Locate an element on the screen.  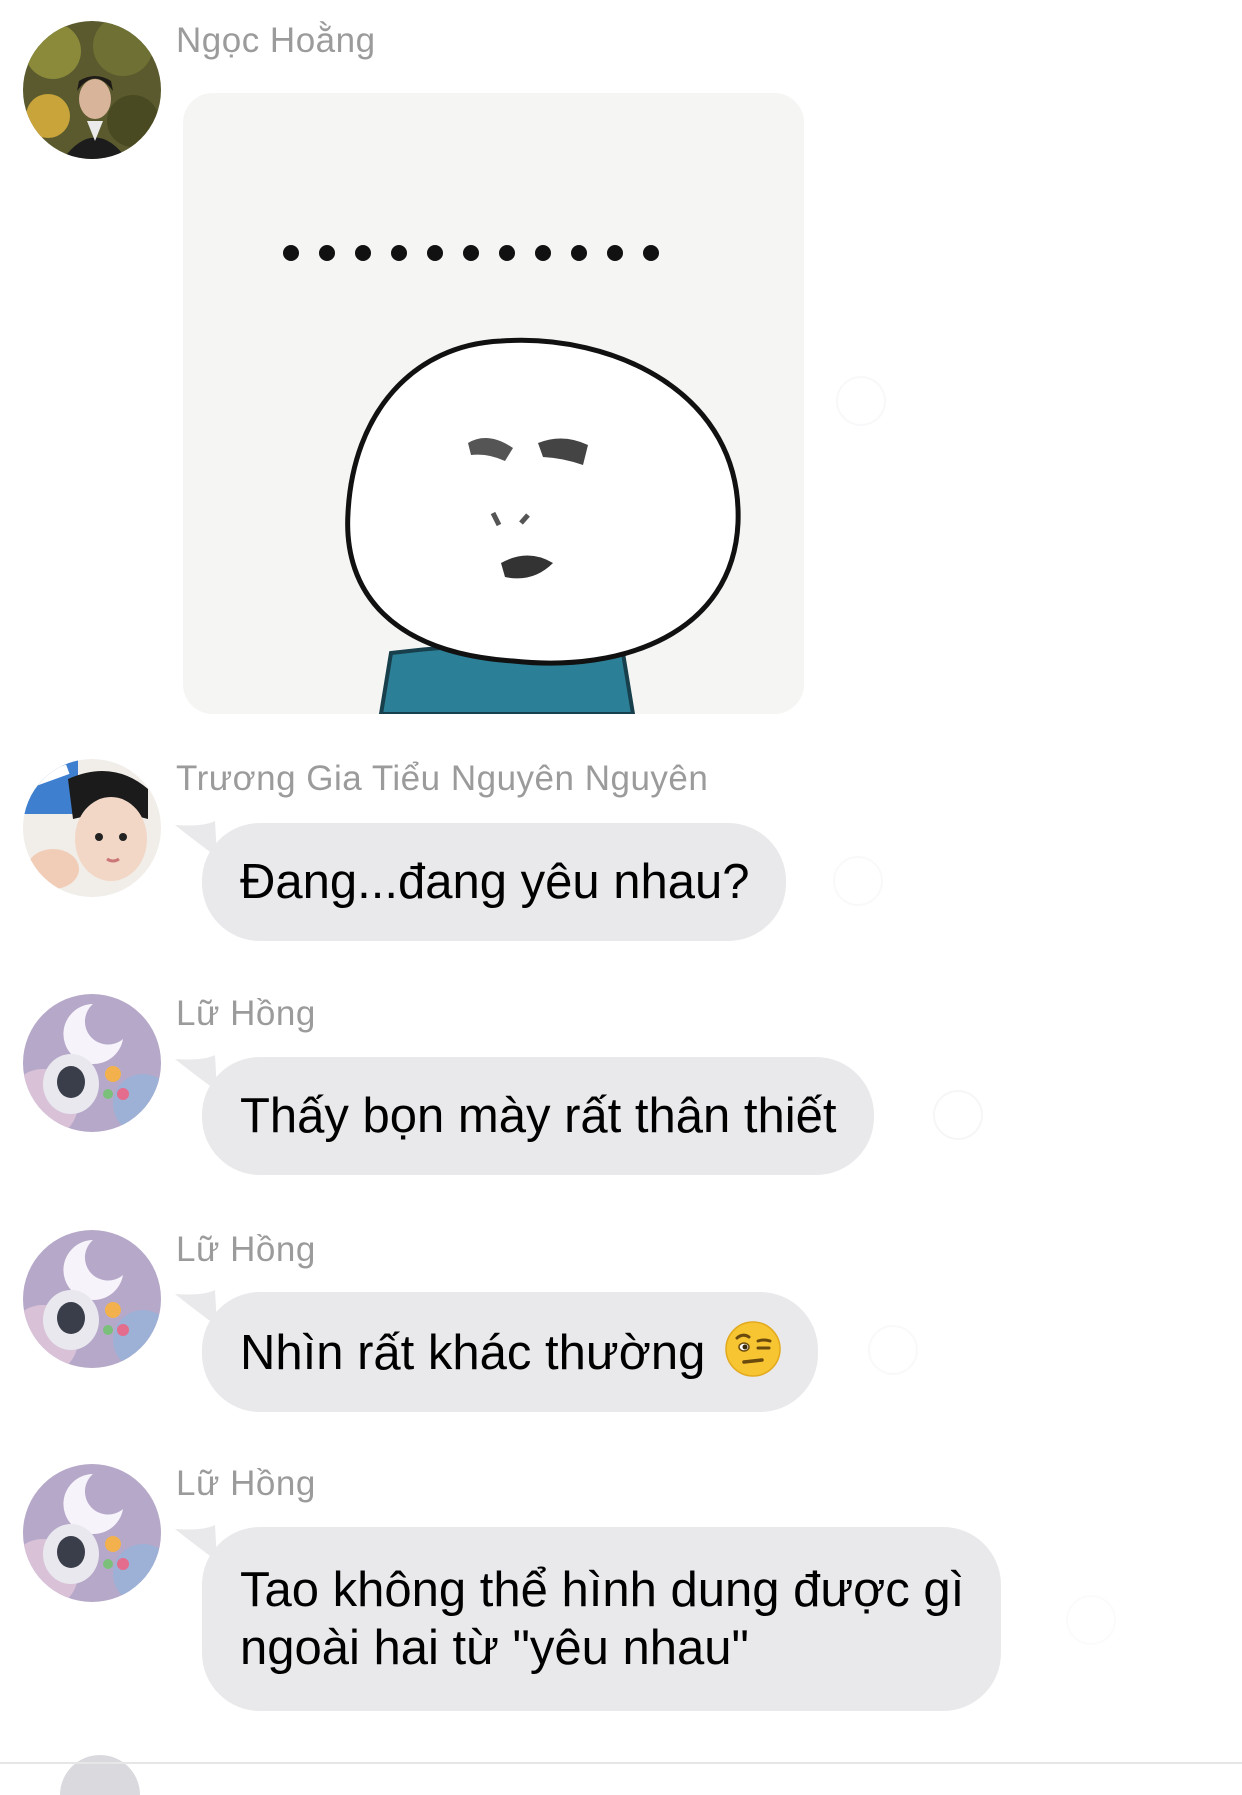
sender-name: Trương Gia Tiểu Nguyên Nguyên is located at coordinates (442, 778).